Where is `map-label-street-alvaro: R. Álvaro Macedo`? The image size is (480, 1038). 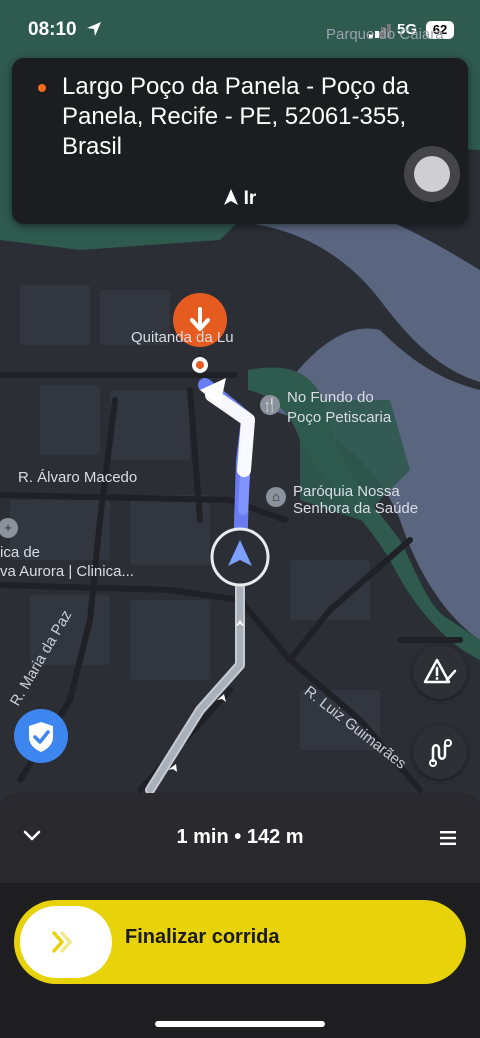
map-label-street-alvaro: R. Álvaro Macedo is located at coordinates (78, 477).